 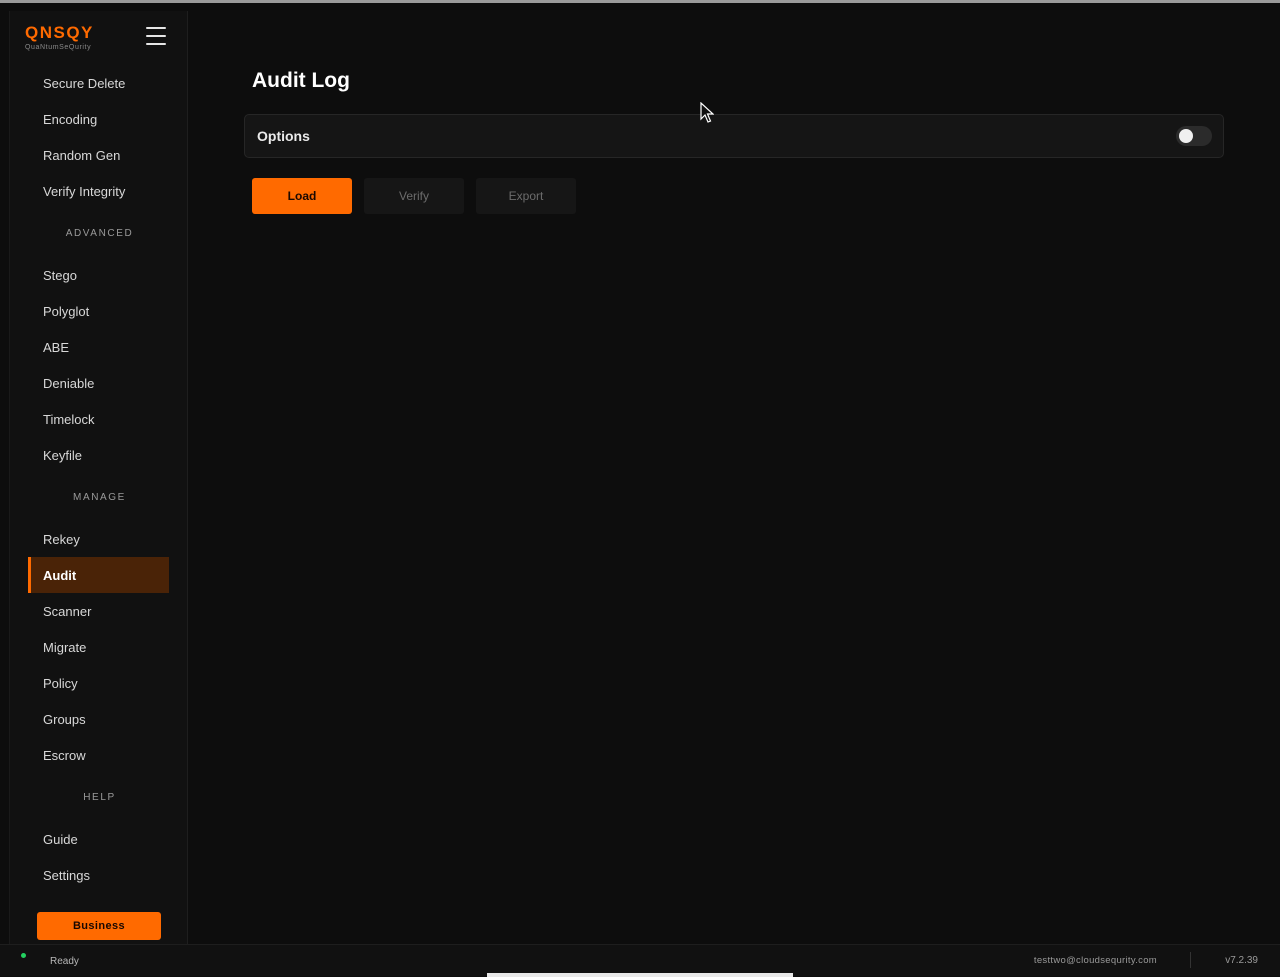 I want to click on logo-mark: QNSQY, so click(x=59, y=32).